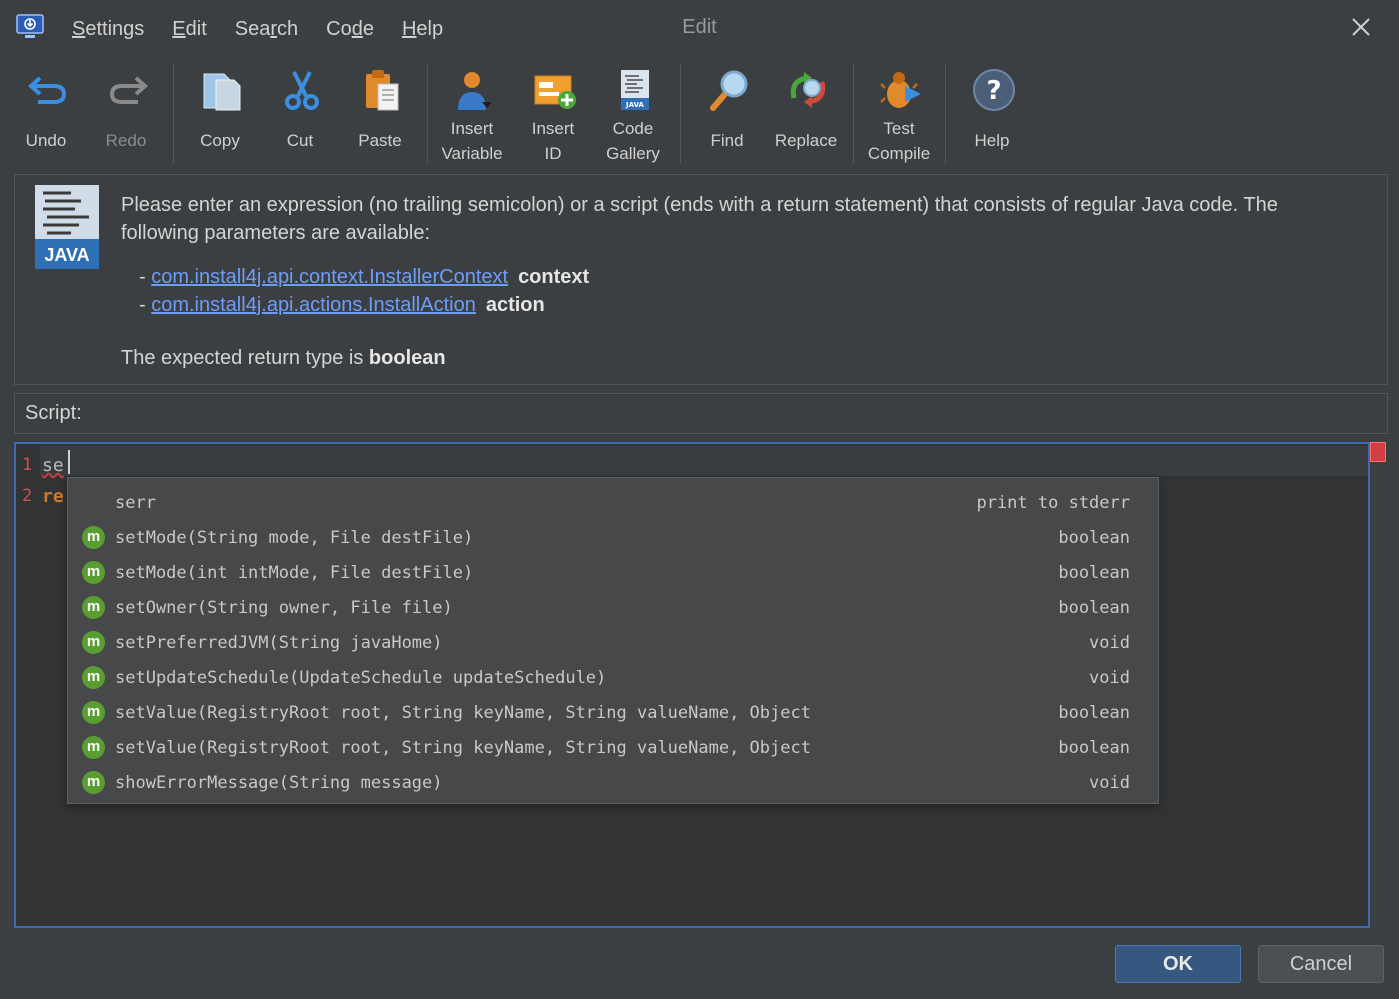 This screenshot has height=999, width=1399. What do you see at coordinates (47, 90) in the screenshot?
I see `undo-icon` at bounding box center [47, 90].